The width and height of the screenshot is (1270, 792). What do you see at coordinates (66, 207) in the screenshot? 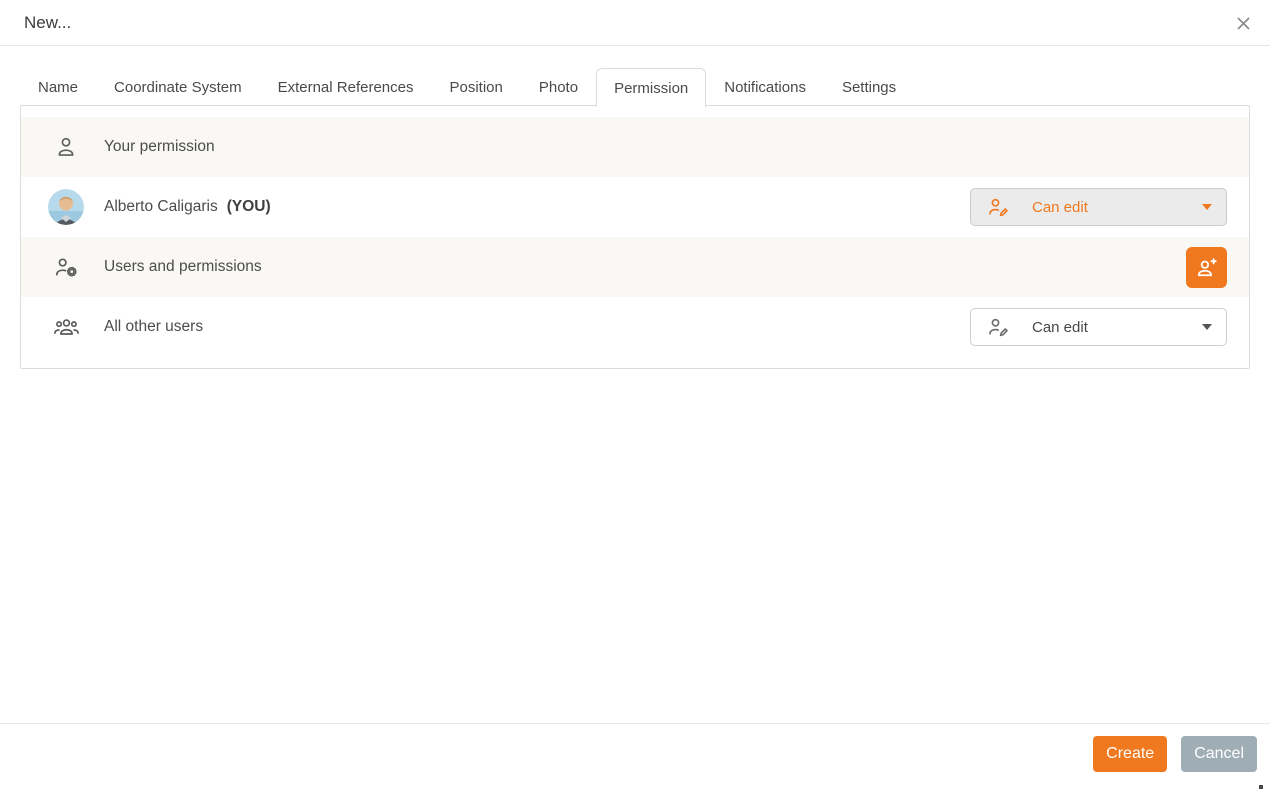
I see `avatar` at bounding box center [66, 207].